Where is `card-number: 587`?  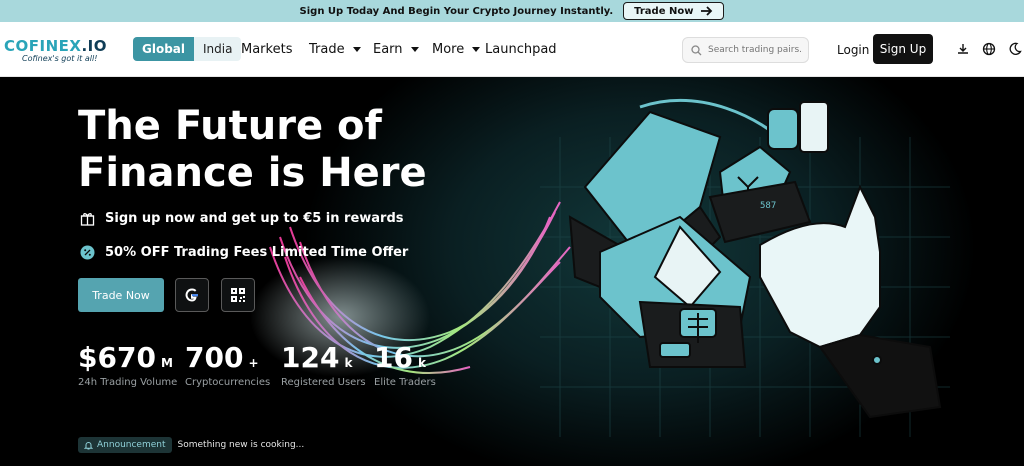 card-number: 587 is located at coordinates (768, 206).